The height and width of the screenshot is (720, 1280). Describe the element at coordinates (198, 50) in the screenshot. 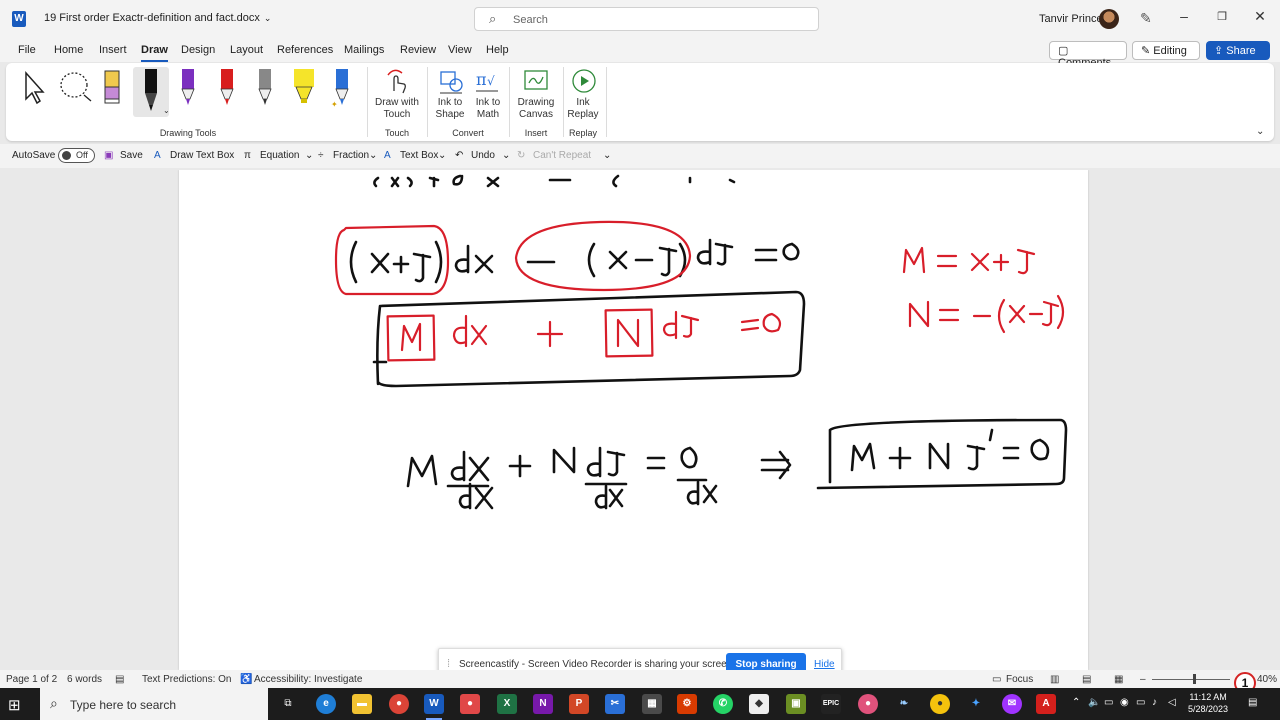

I see `tab-design: Design` at that location.